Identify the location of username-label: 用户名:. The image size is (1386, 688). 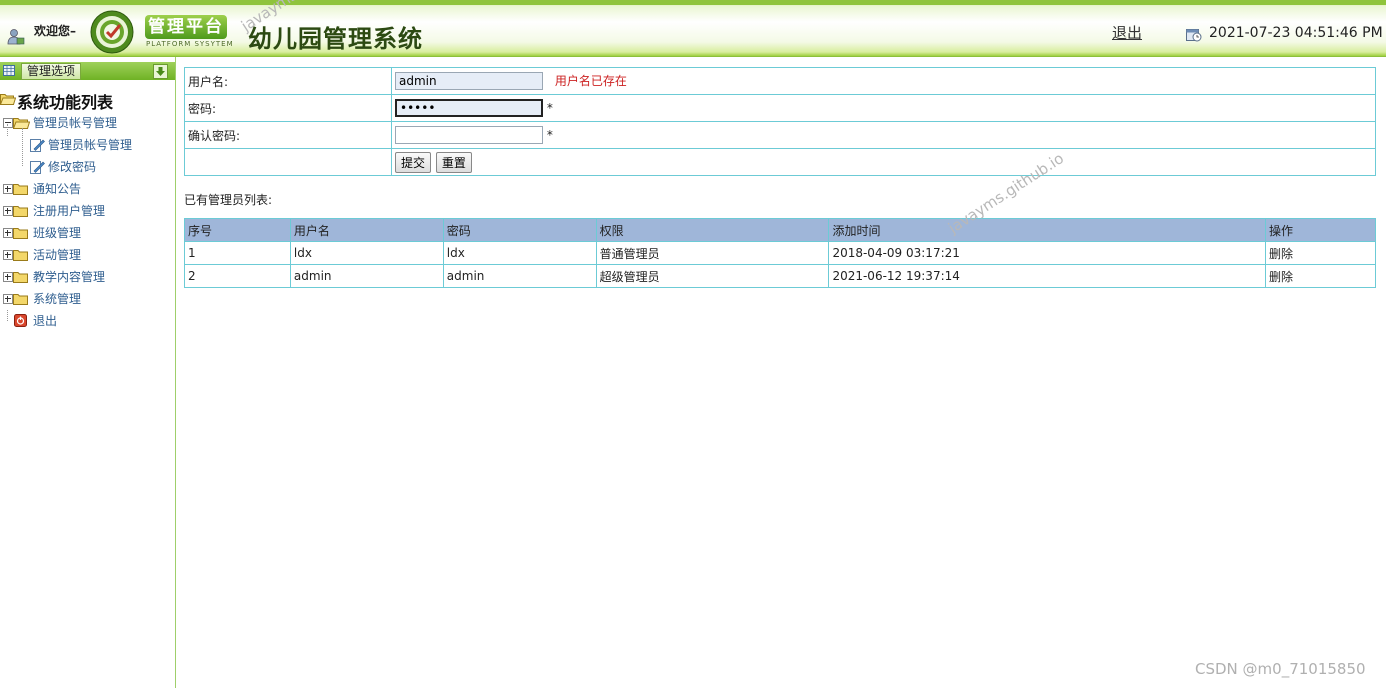
(288, 81).